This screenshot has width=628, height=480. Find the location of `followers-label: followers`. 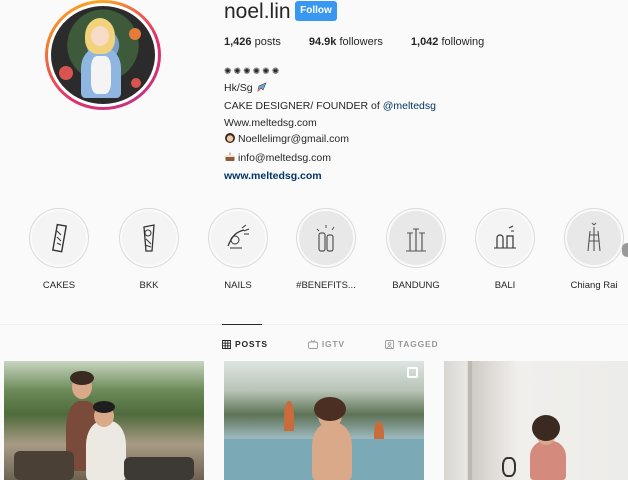

followers-label: followers is located at coordinates (361, 42).